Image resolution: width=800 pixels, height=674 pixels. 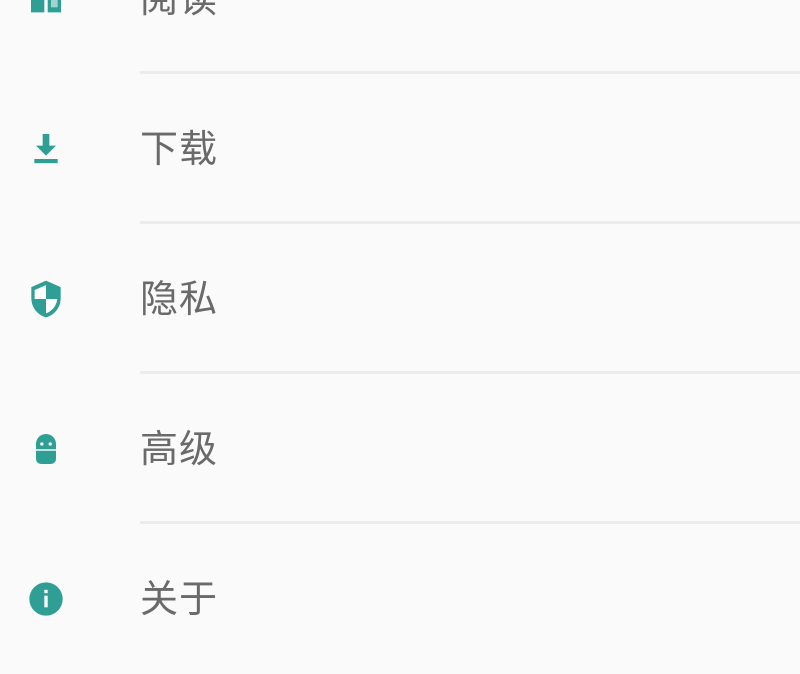 I want to click on book-icon, so click(x=46, y=12).